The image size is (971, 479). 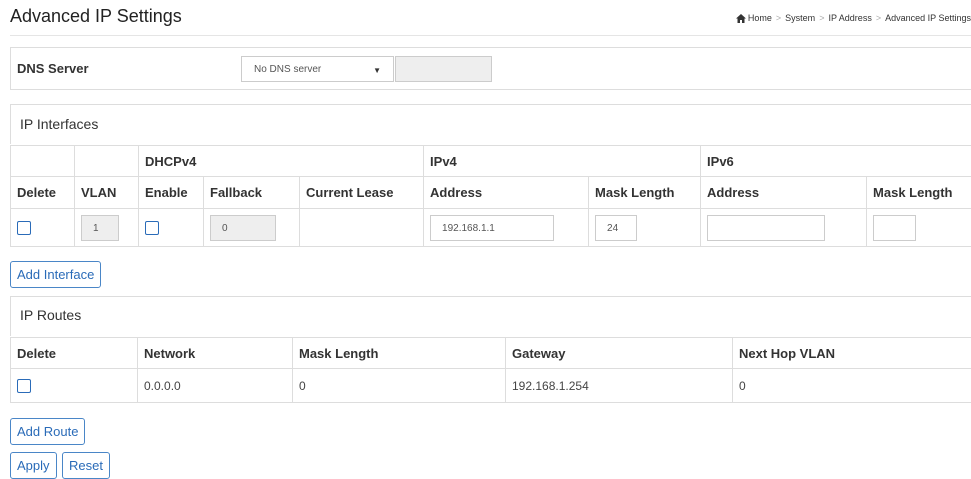 What do you see at coordinates (490, 35) in the screenshot?
I see `header-divider` at bounding box center [490, 35].